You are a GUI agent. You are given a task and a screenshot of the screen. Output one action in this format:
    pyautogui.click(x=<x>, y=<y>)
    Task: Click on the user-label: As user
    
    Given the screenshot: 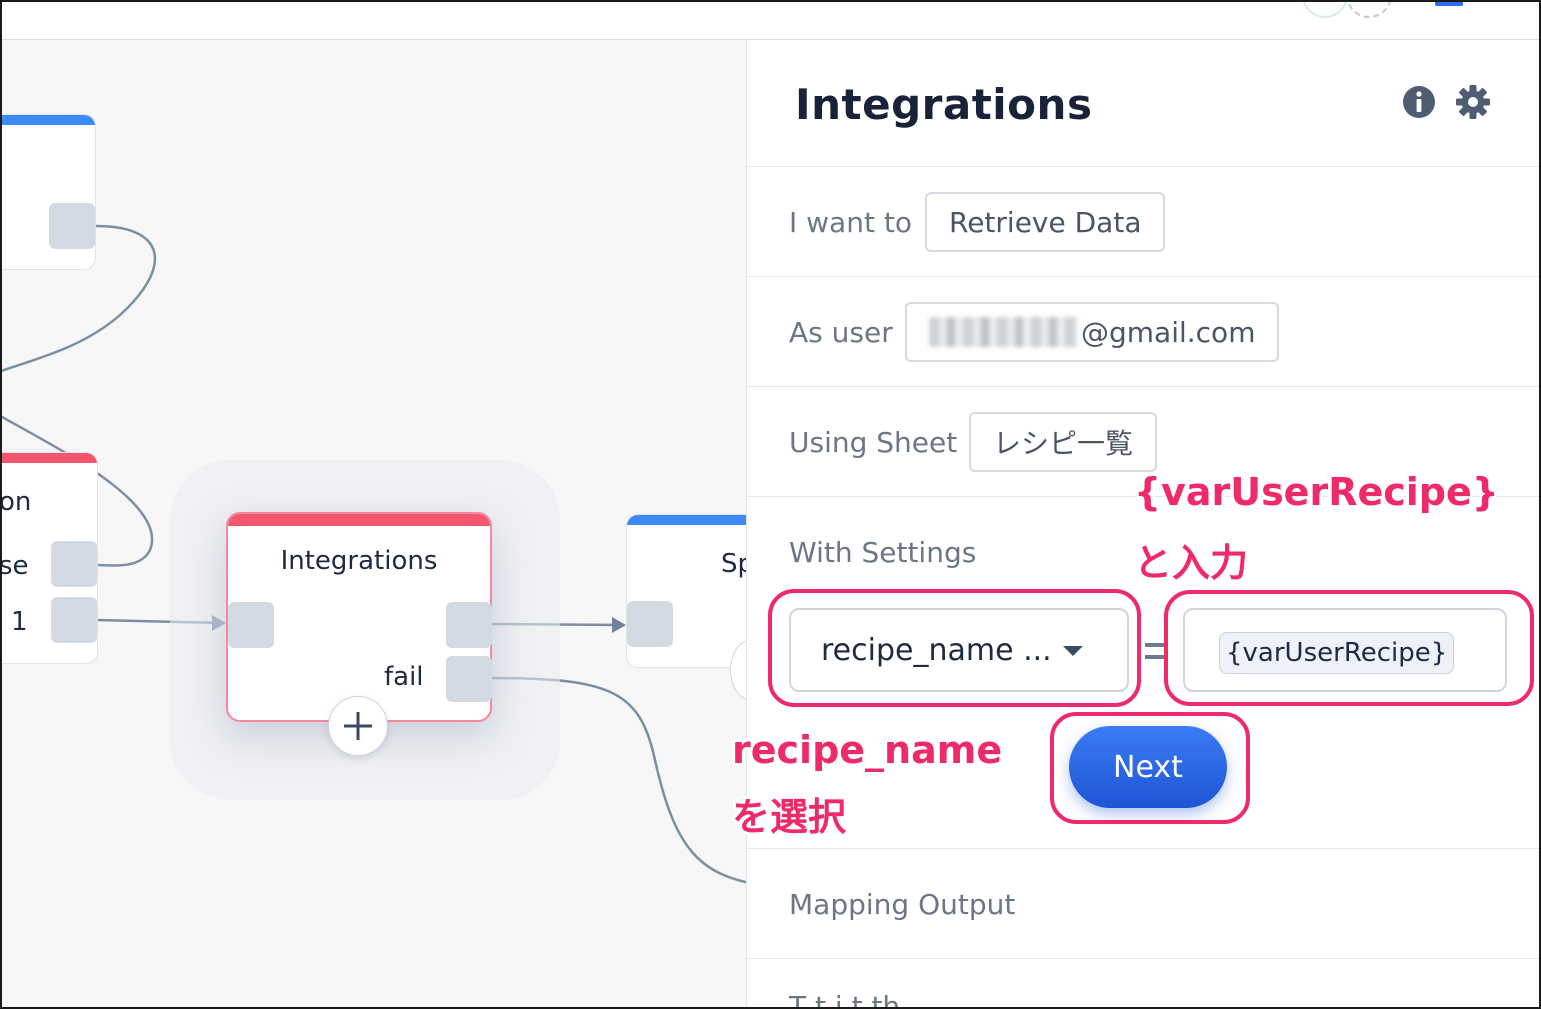 What is the action you would take?
    pyautogui.click(x=841, y=332)
    